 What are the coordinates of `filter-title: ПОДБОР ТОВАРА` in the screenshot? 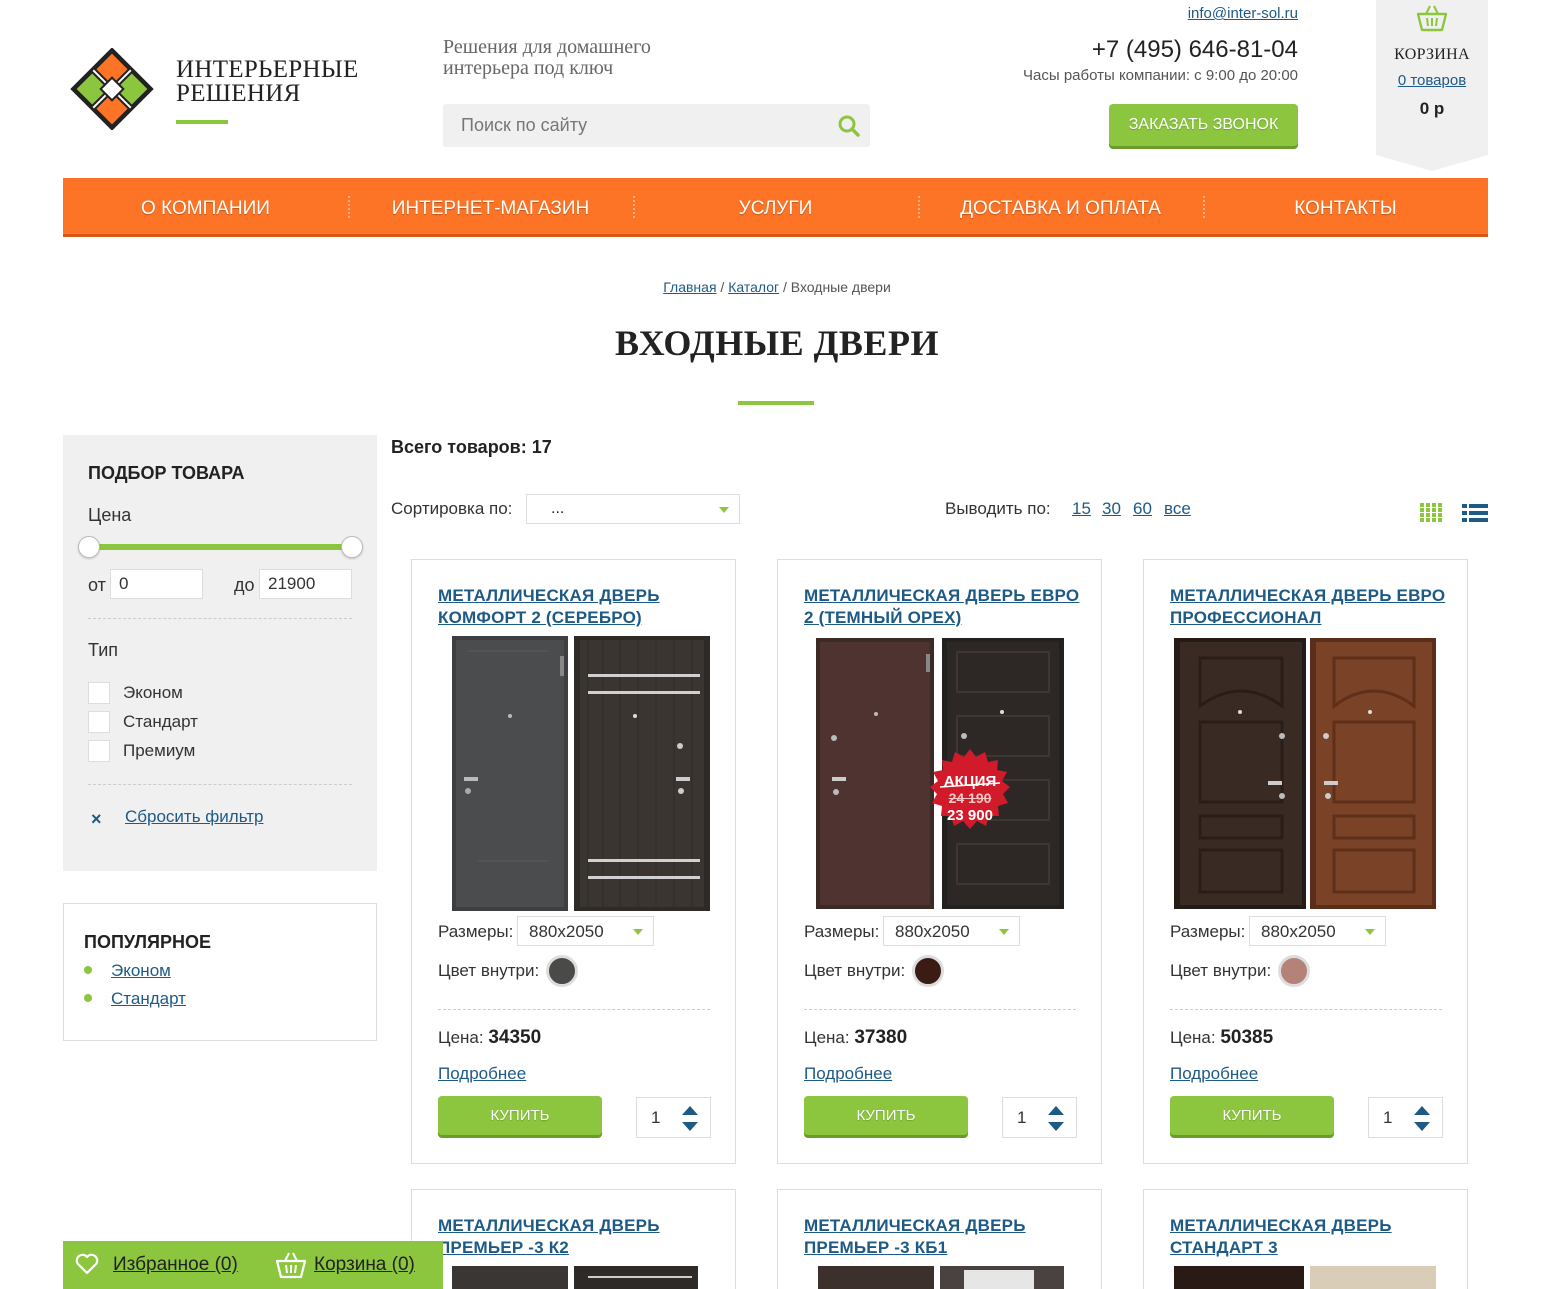 It's located at (166, 473).